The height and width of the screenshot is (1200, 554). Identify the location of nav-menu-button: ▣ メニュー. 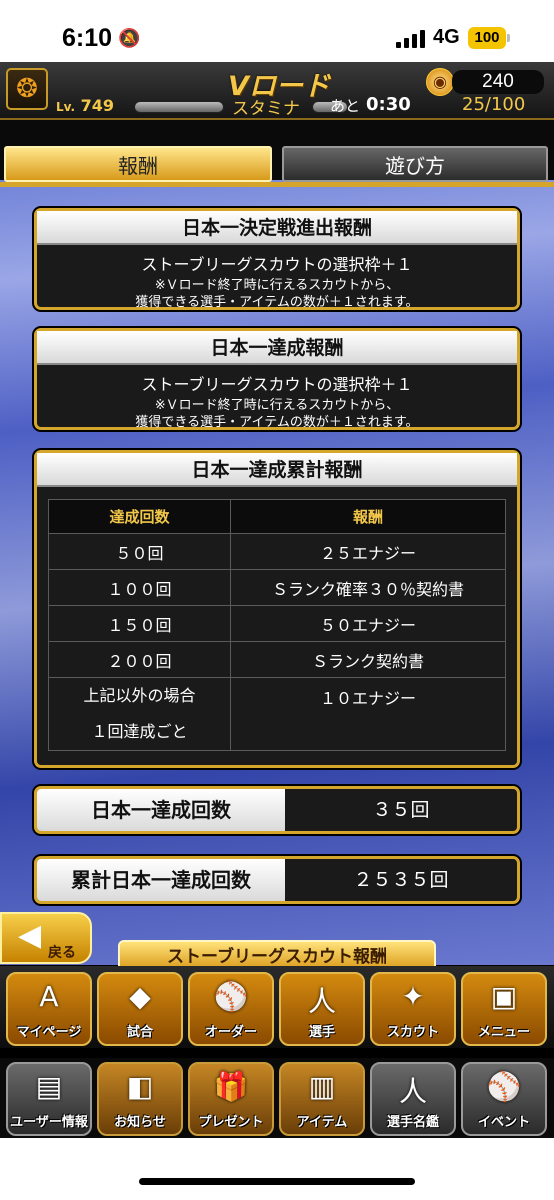
(504, 1009).